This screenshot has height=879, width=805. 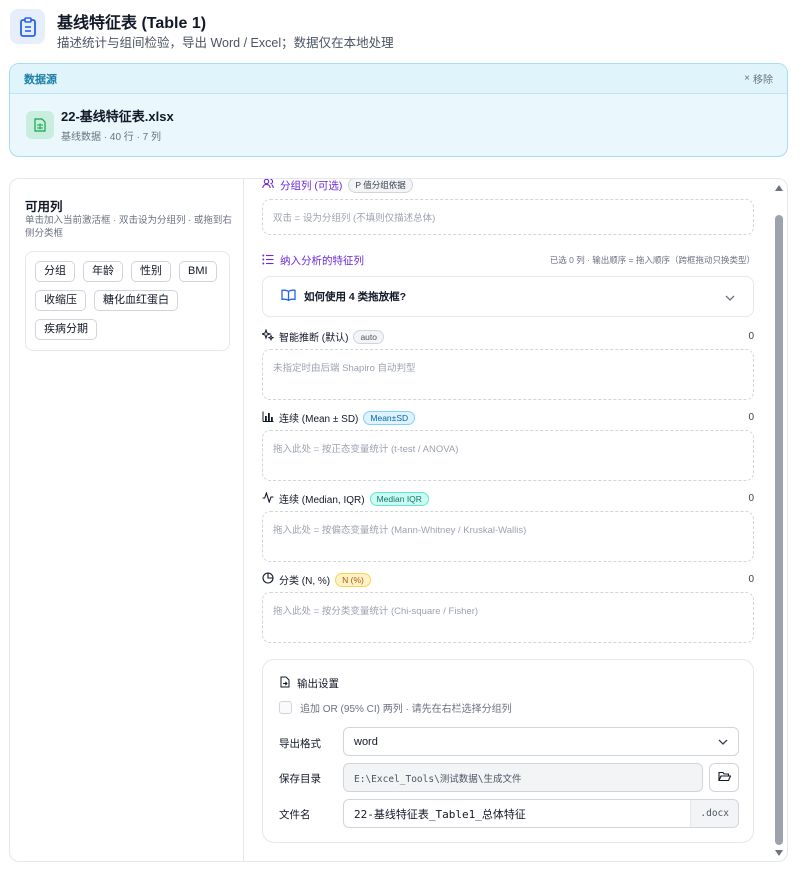 I want to click on category-median-tag: Median IQR, so click(x=399, y=498).